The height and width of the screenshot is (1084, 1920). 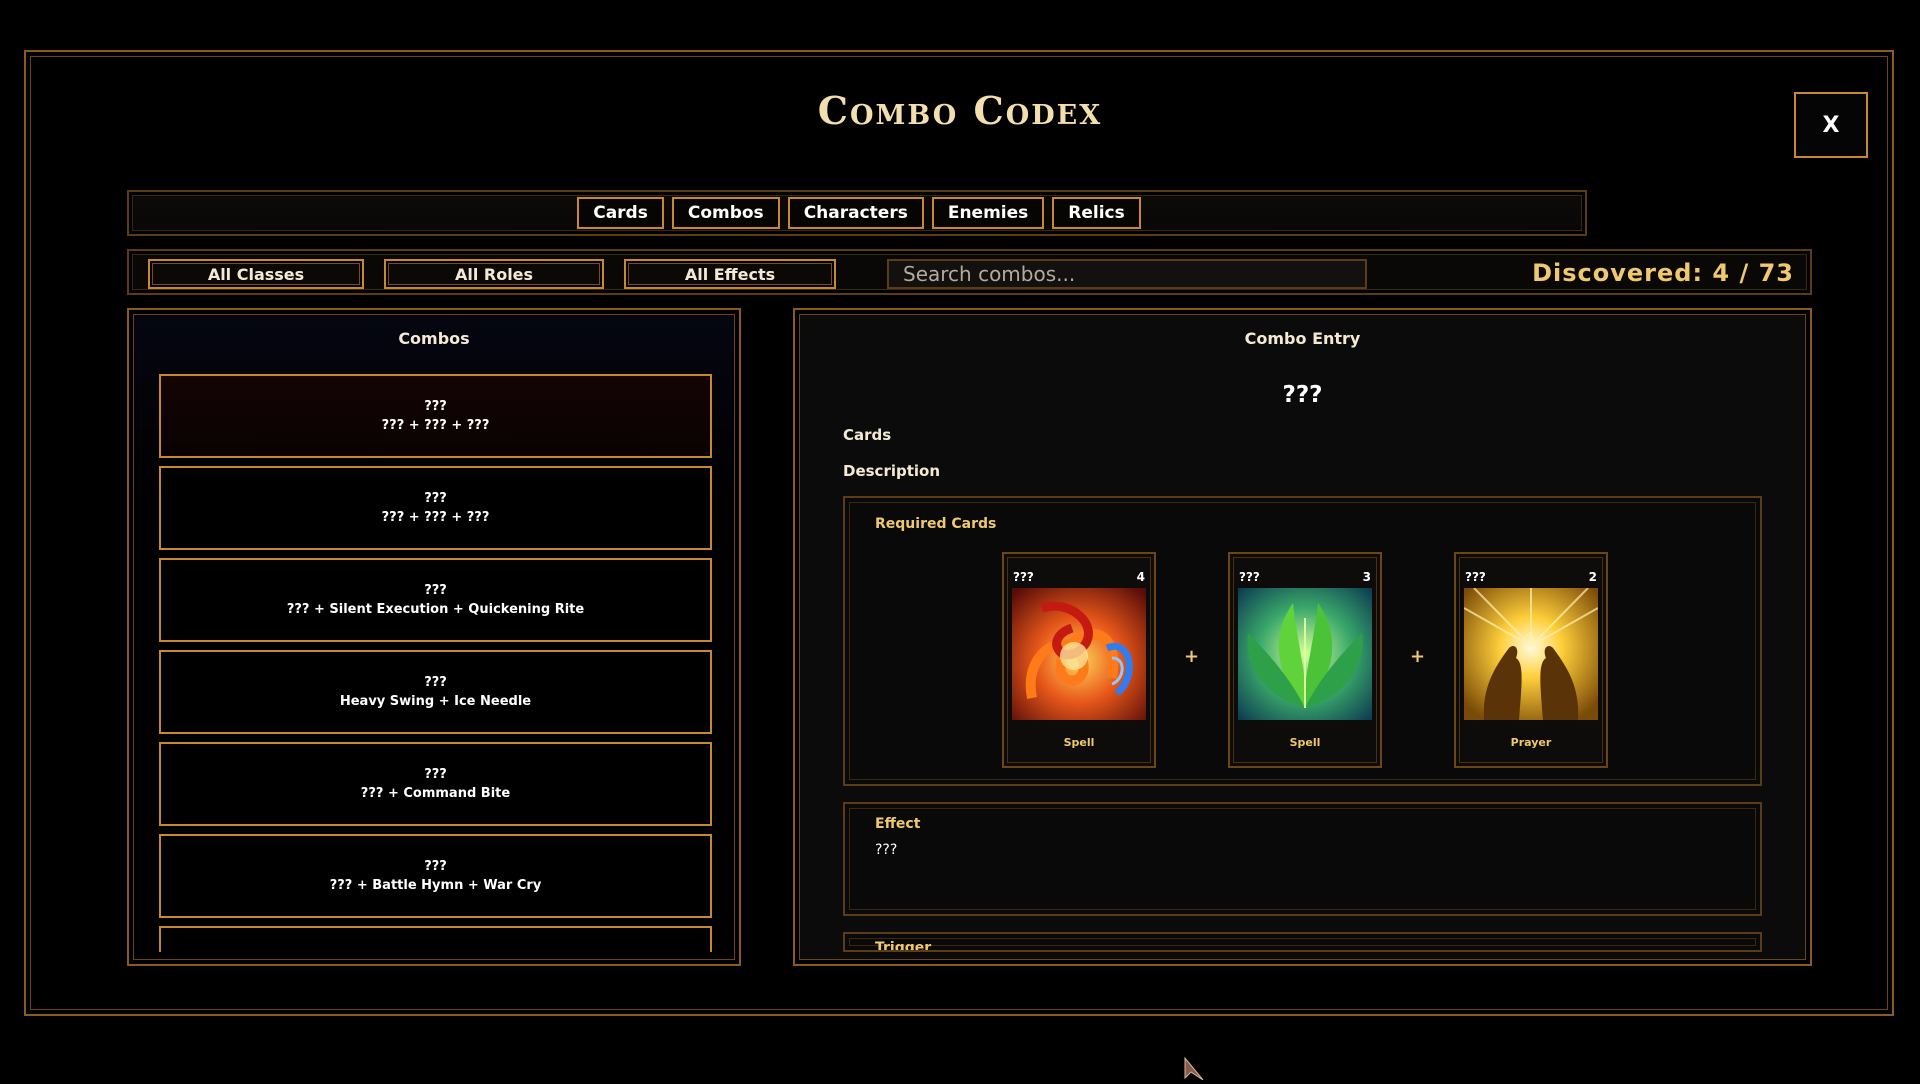 What do you see at coordinates (435, 701) in the screenshot?
I see `combo-cards: Heavy Swing + Ice Needle` at bounding box center [435, 701].